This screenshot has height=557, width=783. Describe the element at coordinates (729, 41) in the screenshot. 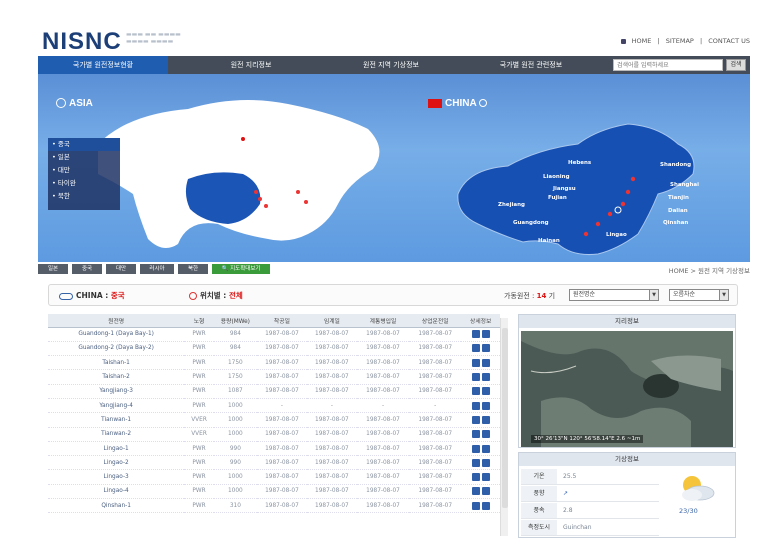

I see `contact-link: CONTACT US` at that location.